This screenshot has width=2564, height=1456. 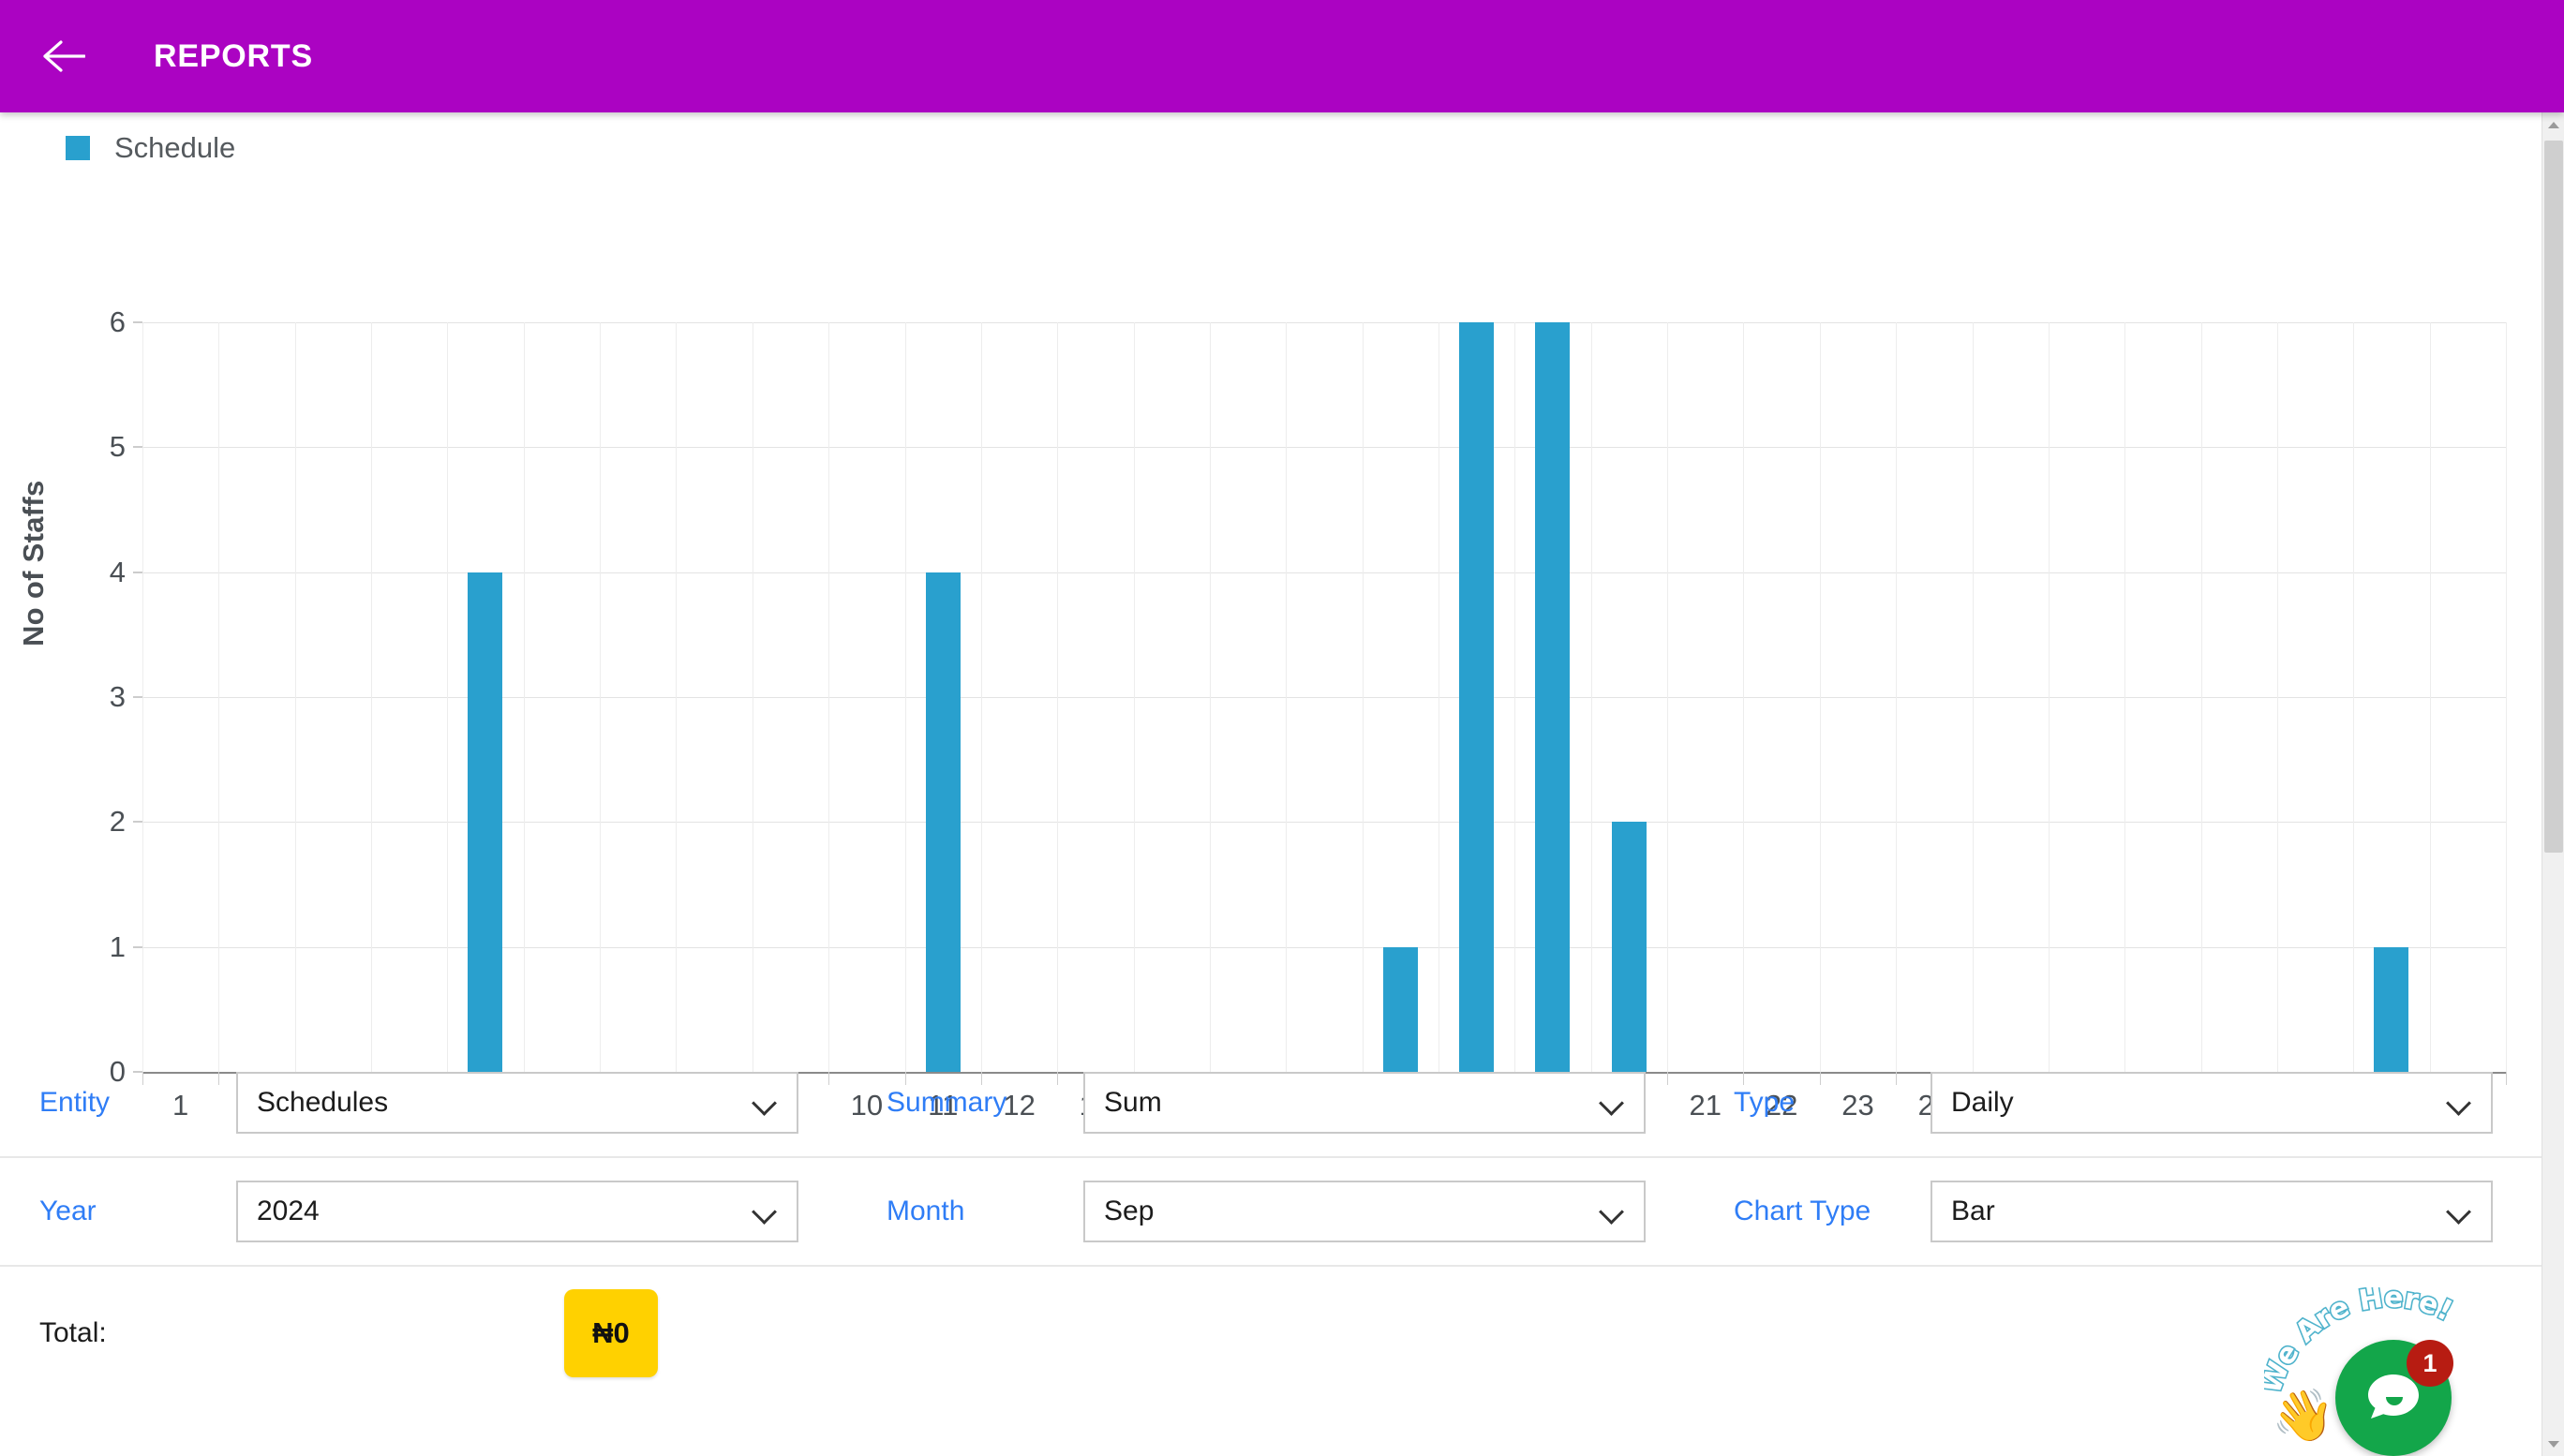 I want to click on form-field-summary: Summary Sum, so click(x=1270, y=1103).